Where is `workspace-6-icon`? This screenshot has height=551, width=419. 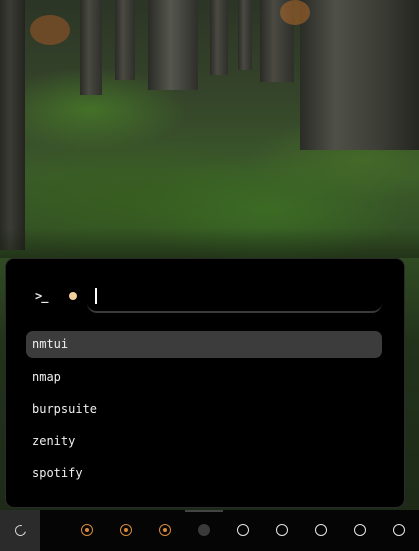 workspace-6-icon is located at coordinates (282, 530).